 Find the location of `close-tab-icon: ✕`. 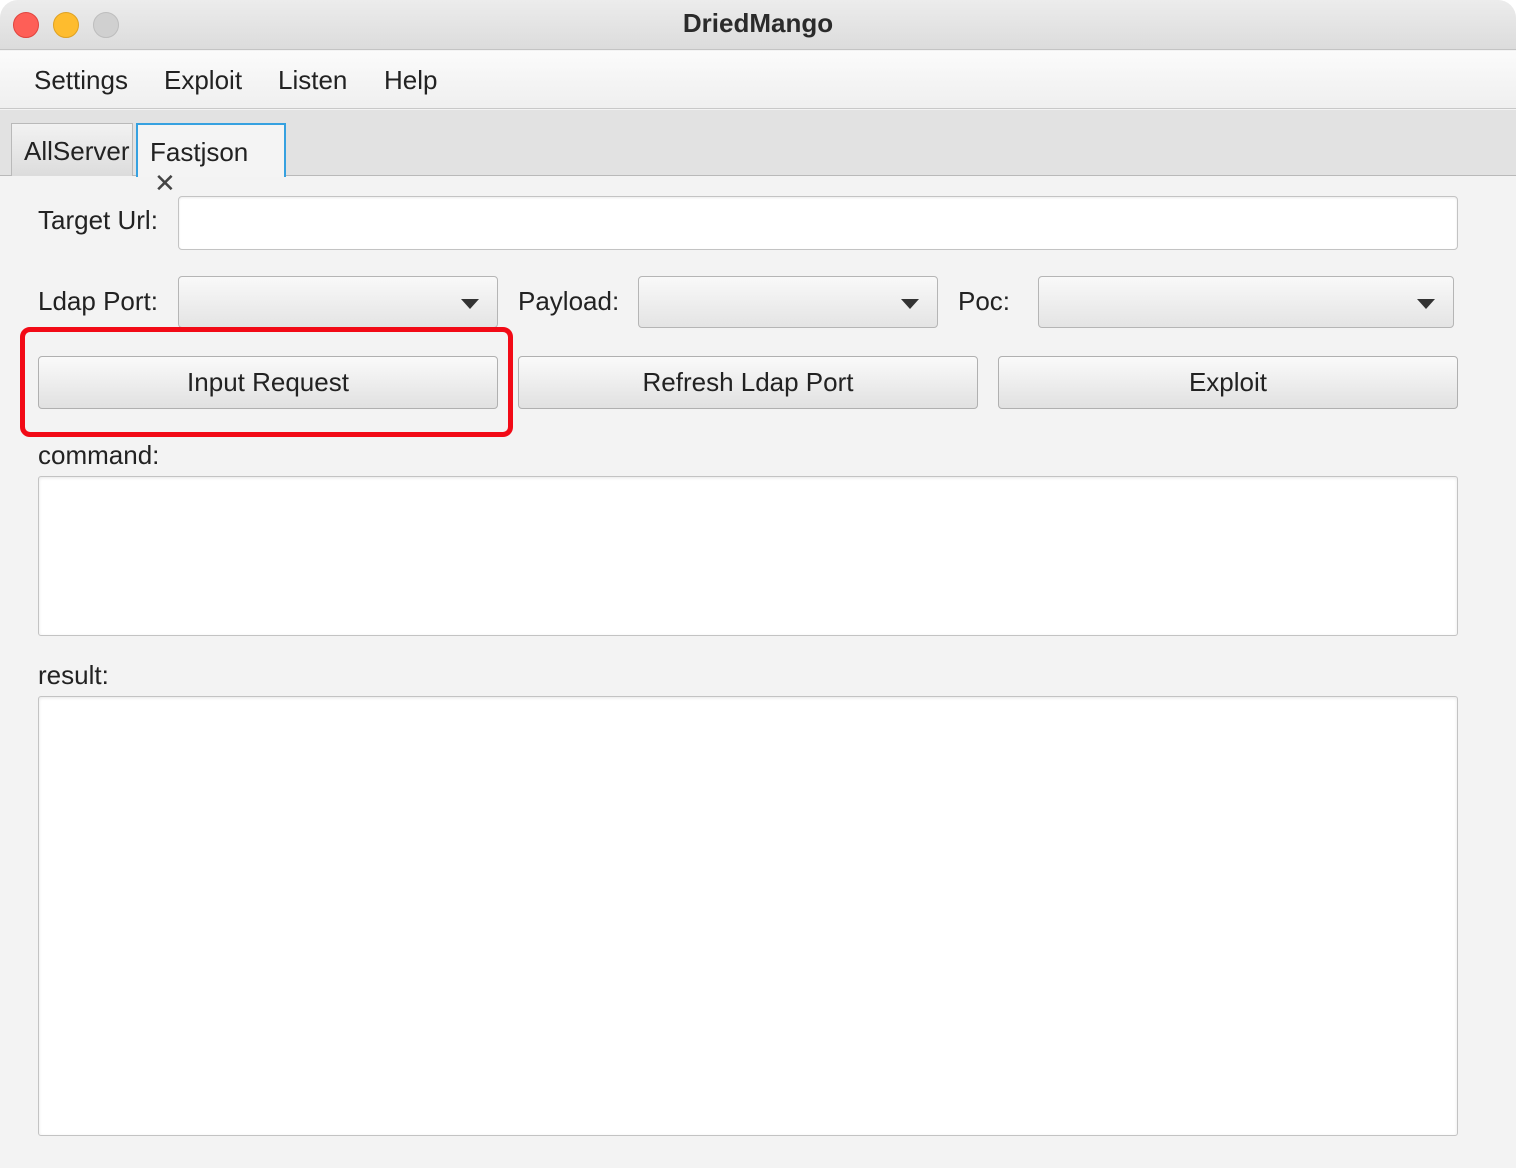

close-tab-icon: ✕ is located at coordinates (165, 183).